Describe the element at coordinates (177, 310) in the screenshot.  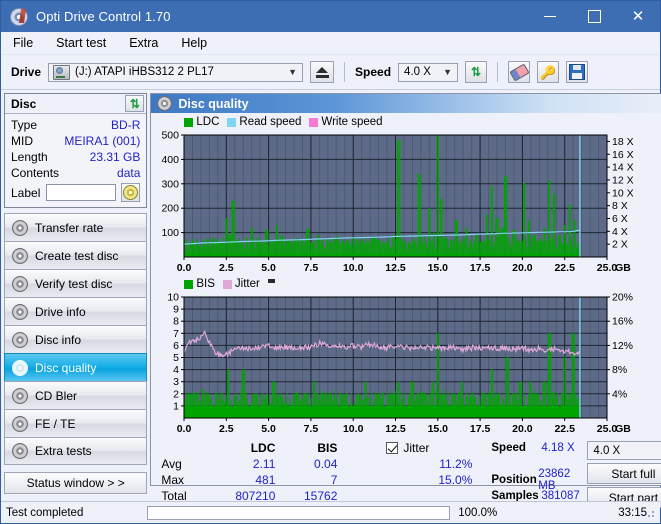
I see `svg-text: 9` at that location.